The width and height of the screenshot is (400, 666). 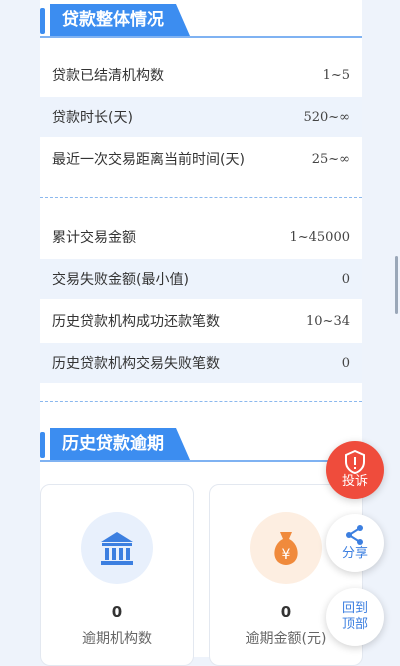 I want to click on stat-label: 最近一次交易距离当前时间(天), so click(x=148, y=160).